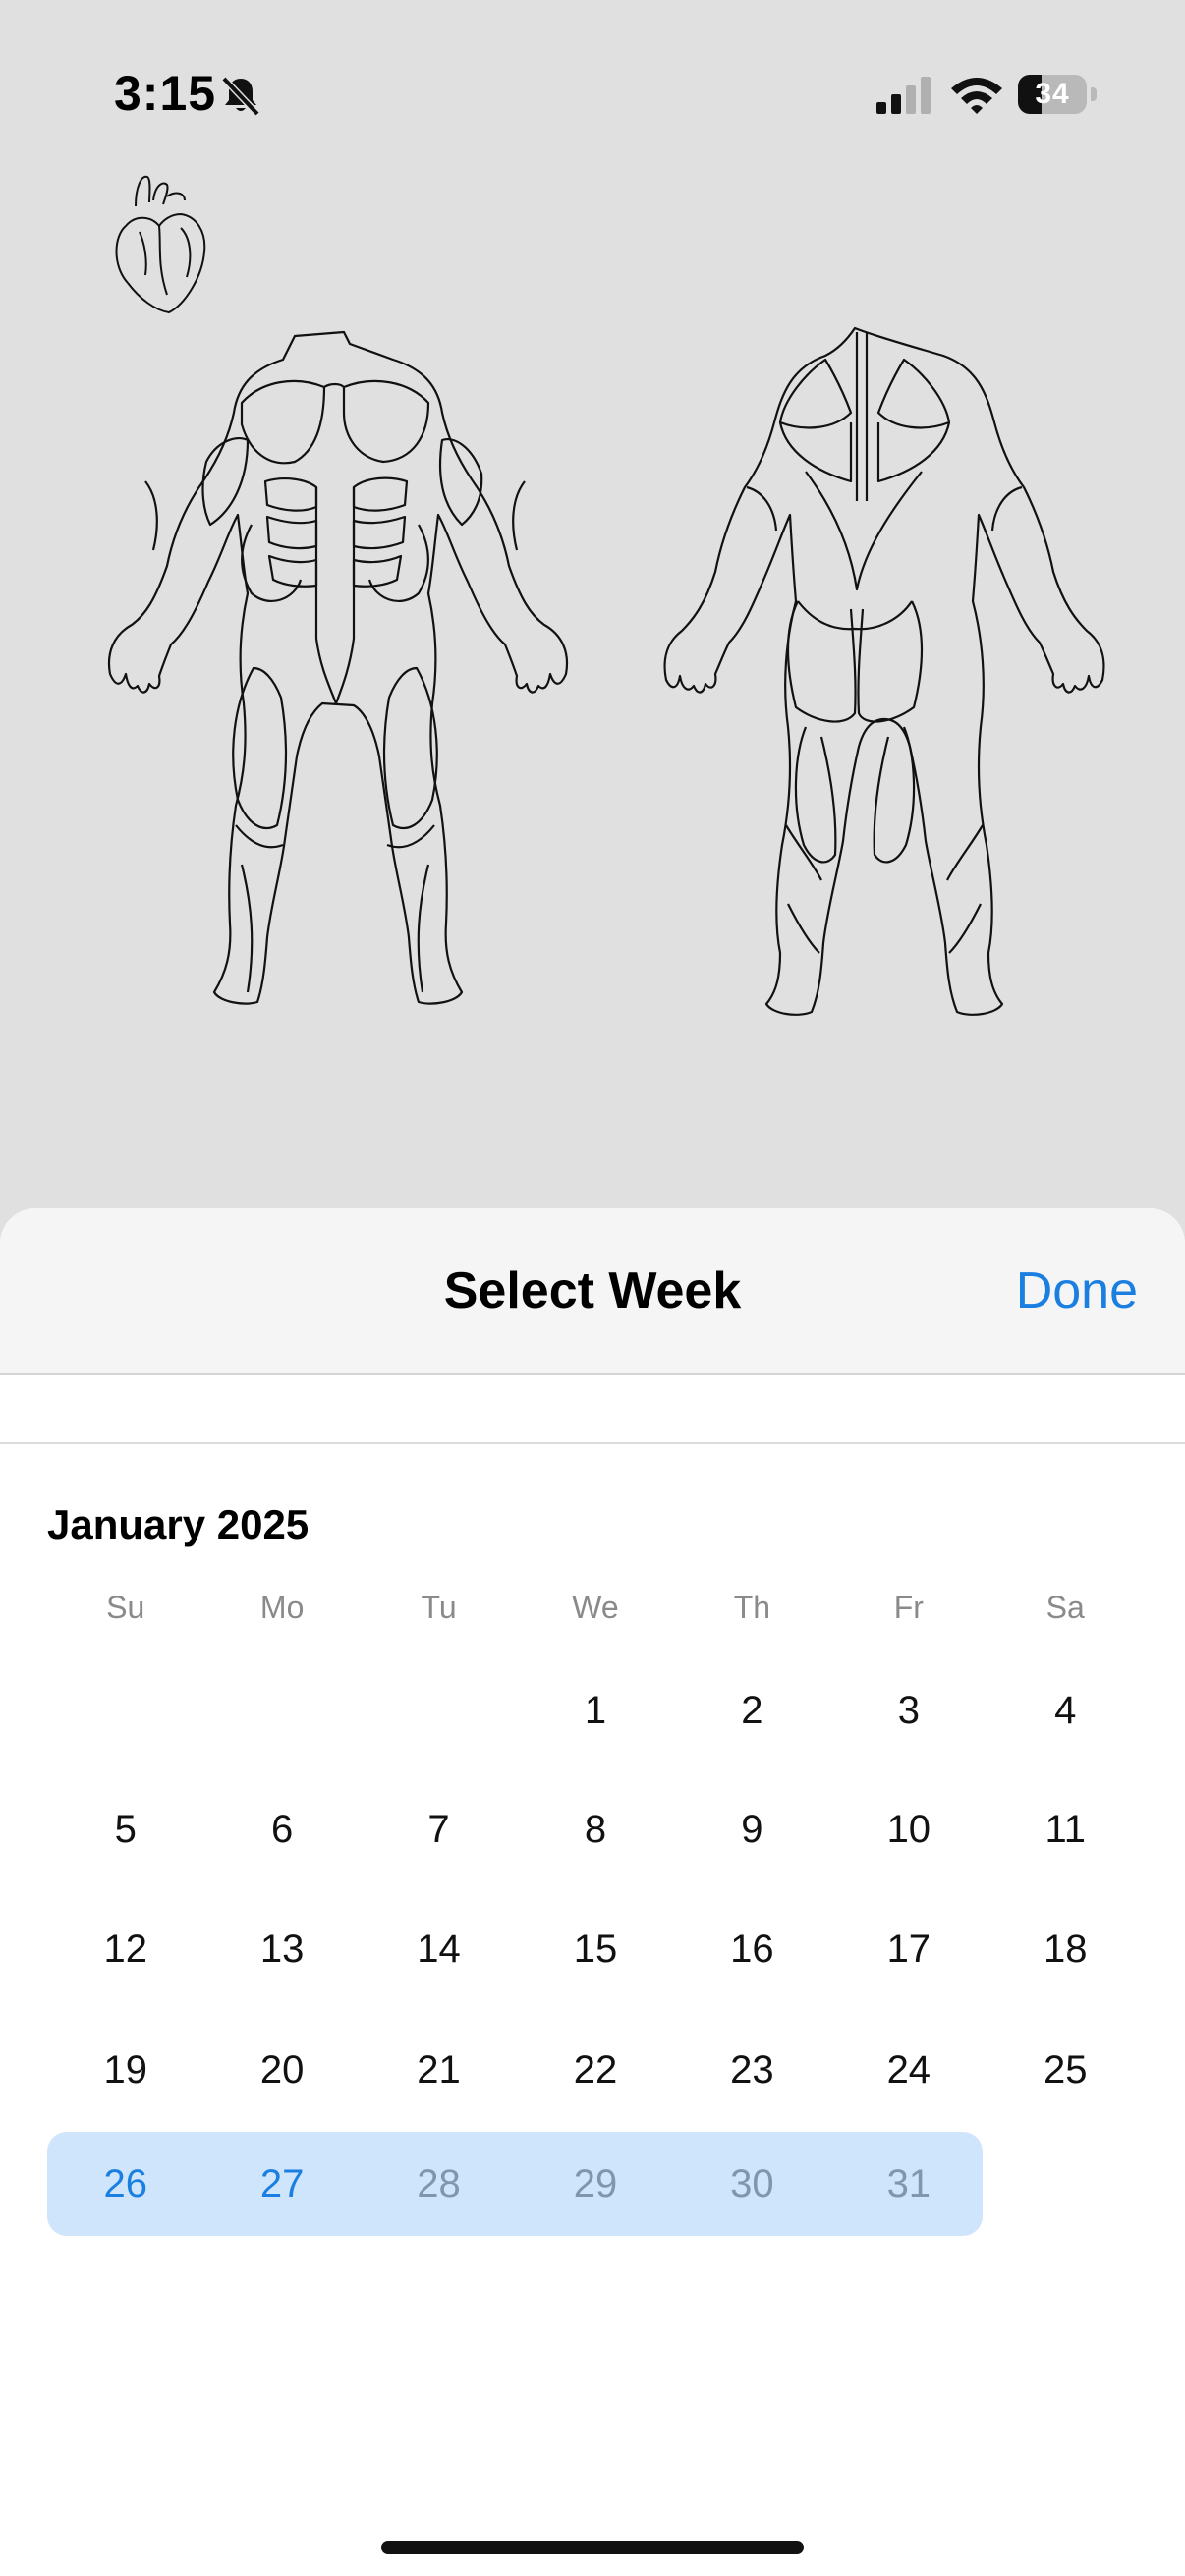 Image resolution: width=1185 pixels, height=2576 pixels. I want to click on status-bar: 3:15 34, so click(592, 93).